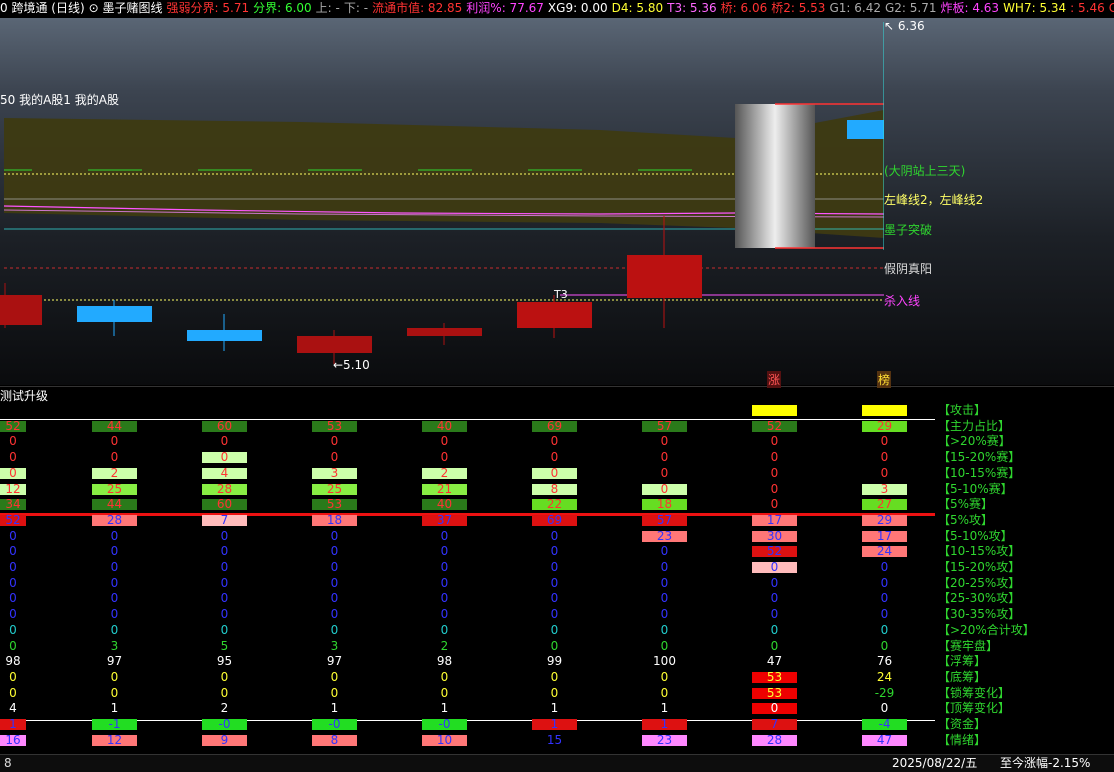 This screenshot has height=772, width=1114. What do you see at coordinates (974, 425) in the screenshot?
I see `indicator-row-label: 【主力占比】` at bounding box center [974, 425].